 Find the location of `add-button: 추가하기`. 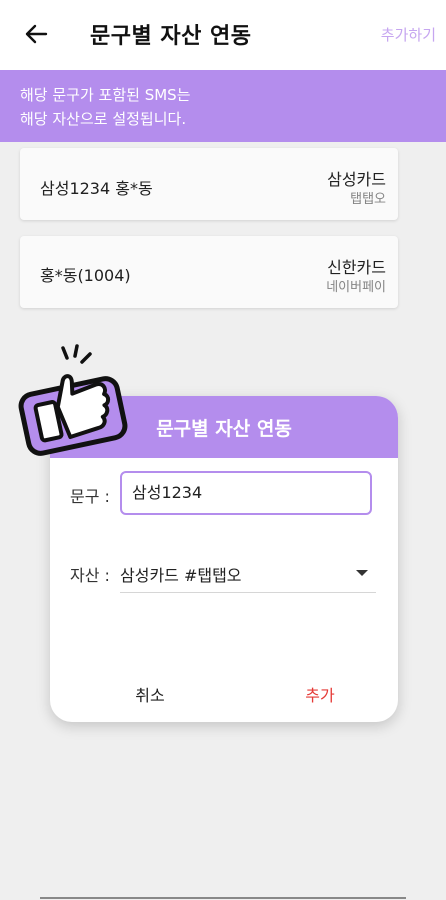

add-button: 추가하기 is located at coordinates (408, 34).